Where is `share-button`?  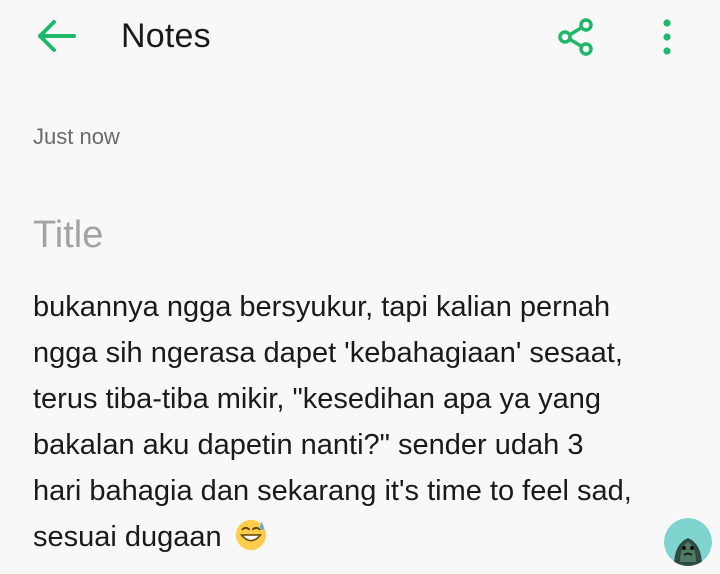 share-button is located at coordinates (575, 37).